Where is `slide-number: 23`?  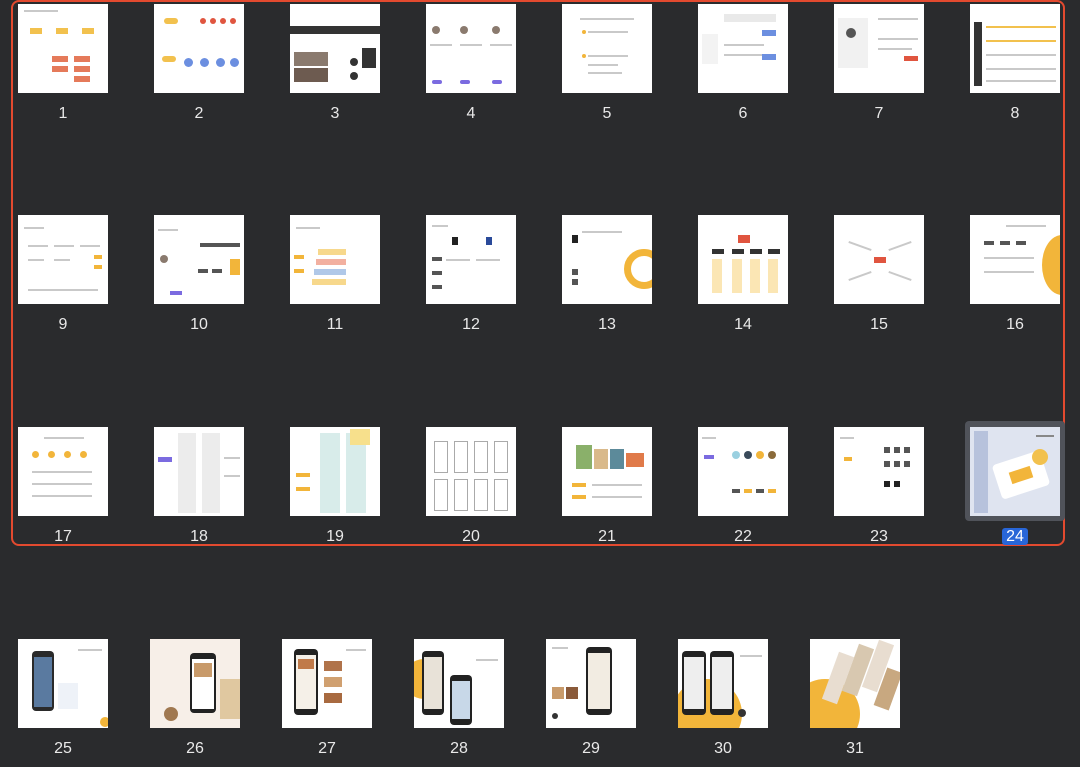
slide-number: 23 is located at coordinates (879, 536).